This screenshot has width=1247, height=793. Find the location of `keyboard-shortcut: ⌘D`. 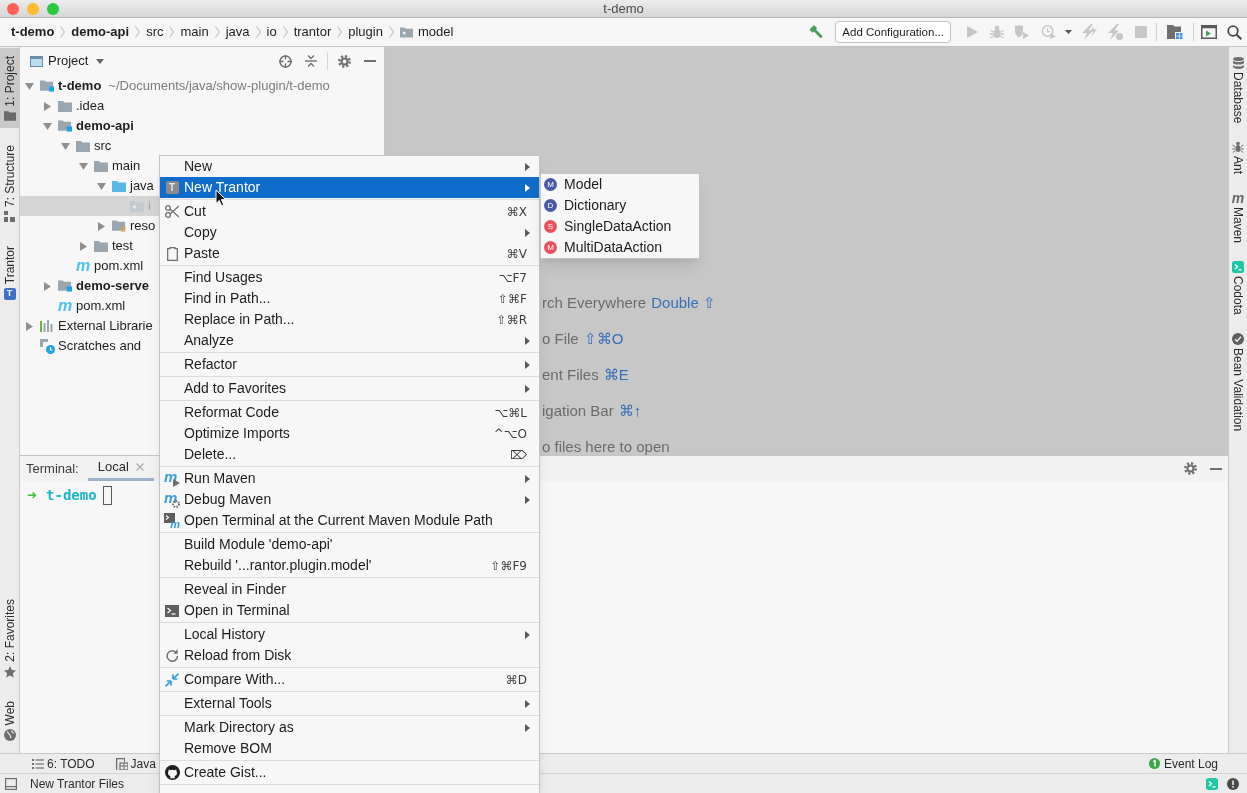

keyboard-shortcut: ⌘D is located at coordinates (516, 679).